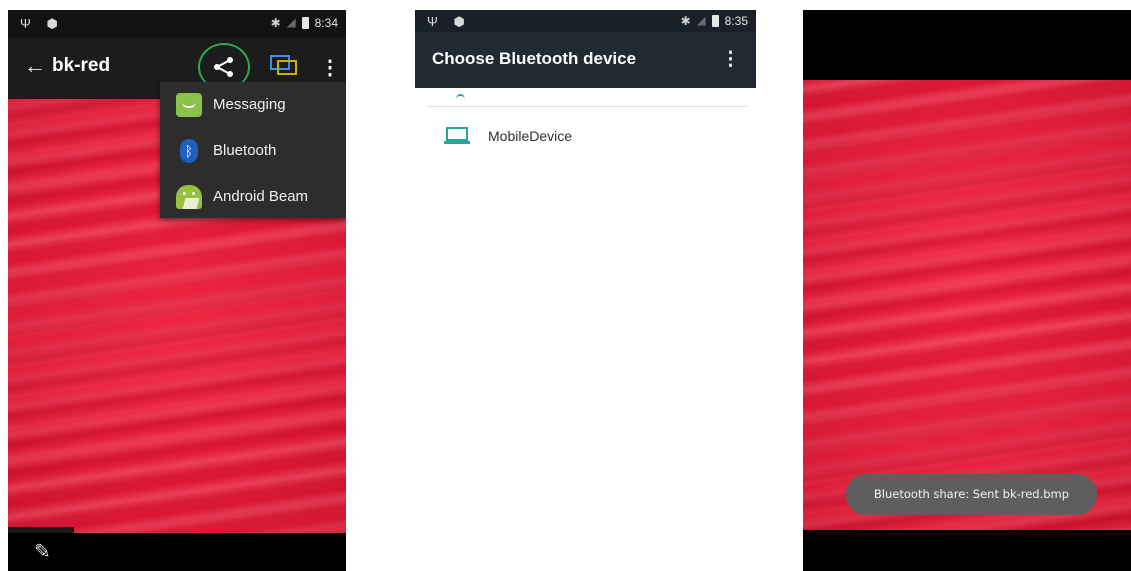  I want to click on device-name: MobileDevice, so click(530, 136).